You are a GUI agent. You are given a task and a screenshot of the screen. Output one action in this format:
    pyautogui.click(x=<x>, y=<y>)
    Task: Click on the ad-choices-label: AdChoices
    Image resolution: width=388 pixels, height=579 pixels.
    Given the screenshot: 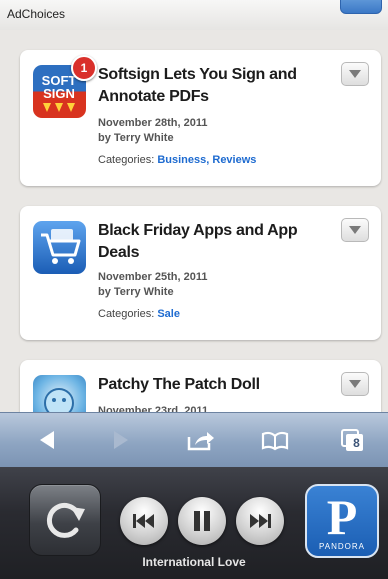 What is the action you would take?
    pyautogui.click(x=36, y=14)
    